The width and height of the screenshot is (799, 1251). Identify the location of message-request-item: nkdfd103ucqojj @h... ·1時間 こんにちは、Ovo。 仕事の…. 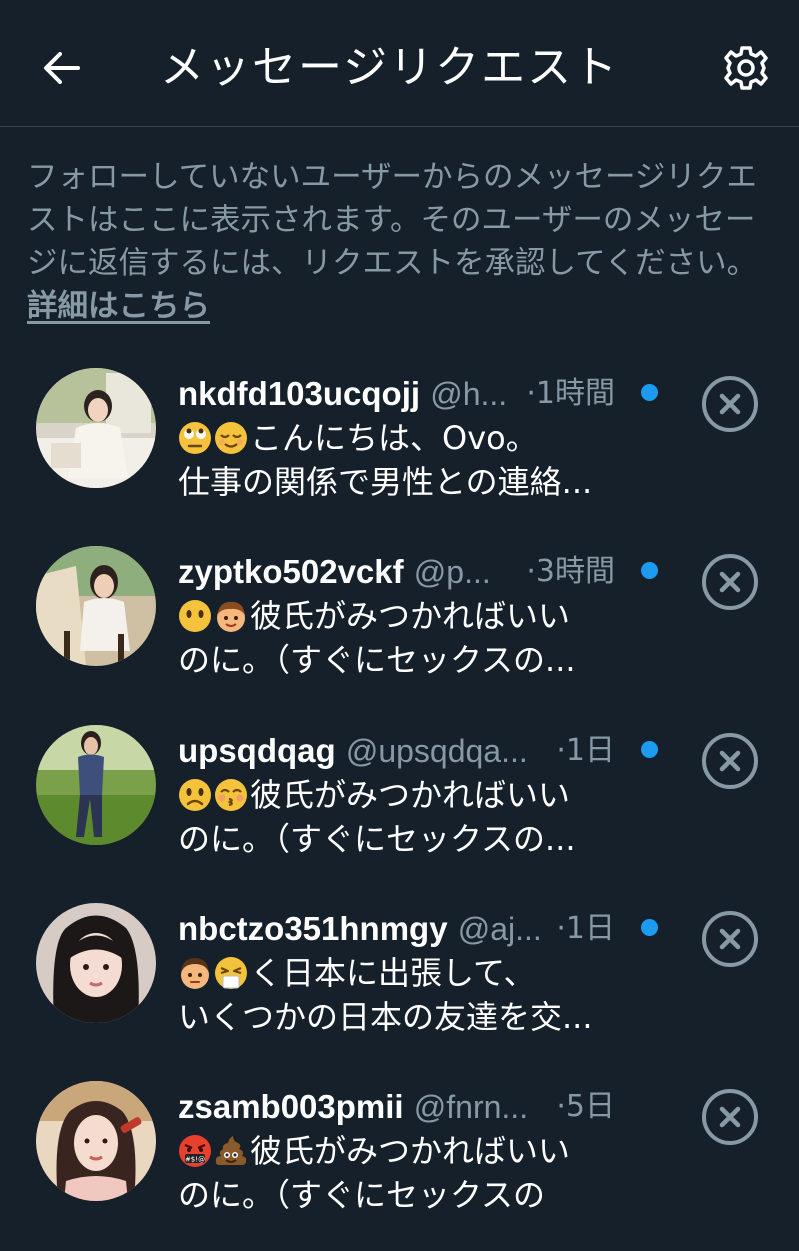
(399, 453).